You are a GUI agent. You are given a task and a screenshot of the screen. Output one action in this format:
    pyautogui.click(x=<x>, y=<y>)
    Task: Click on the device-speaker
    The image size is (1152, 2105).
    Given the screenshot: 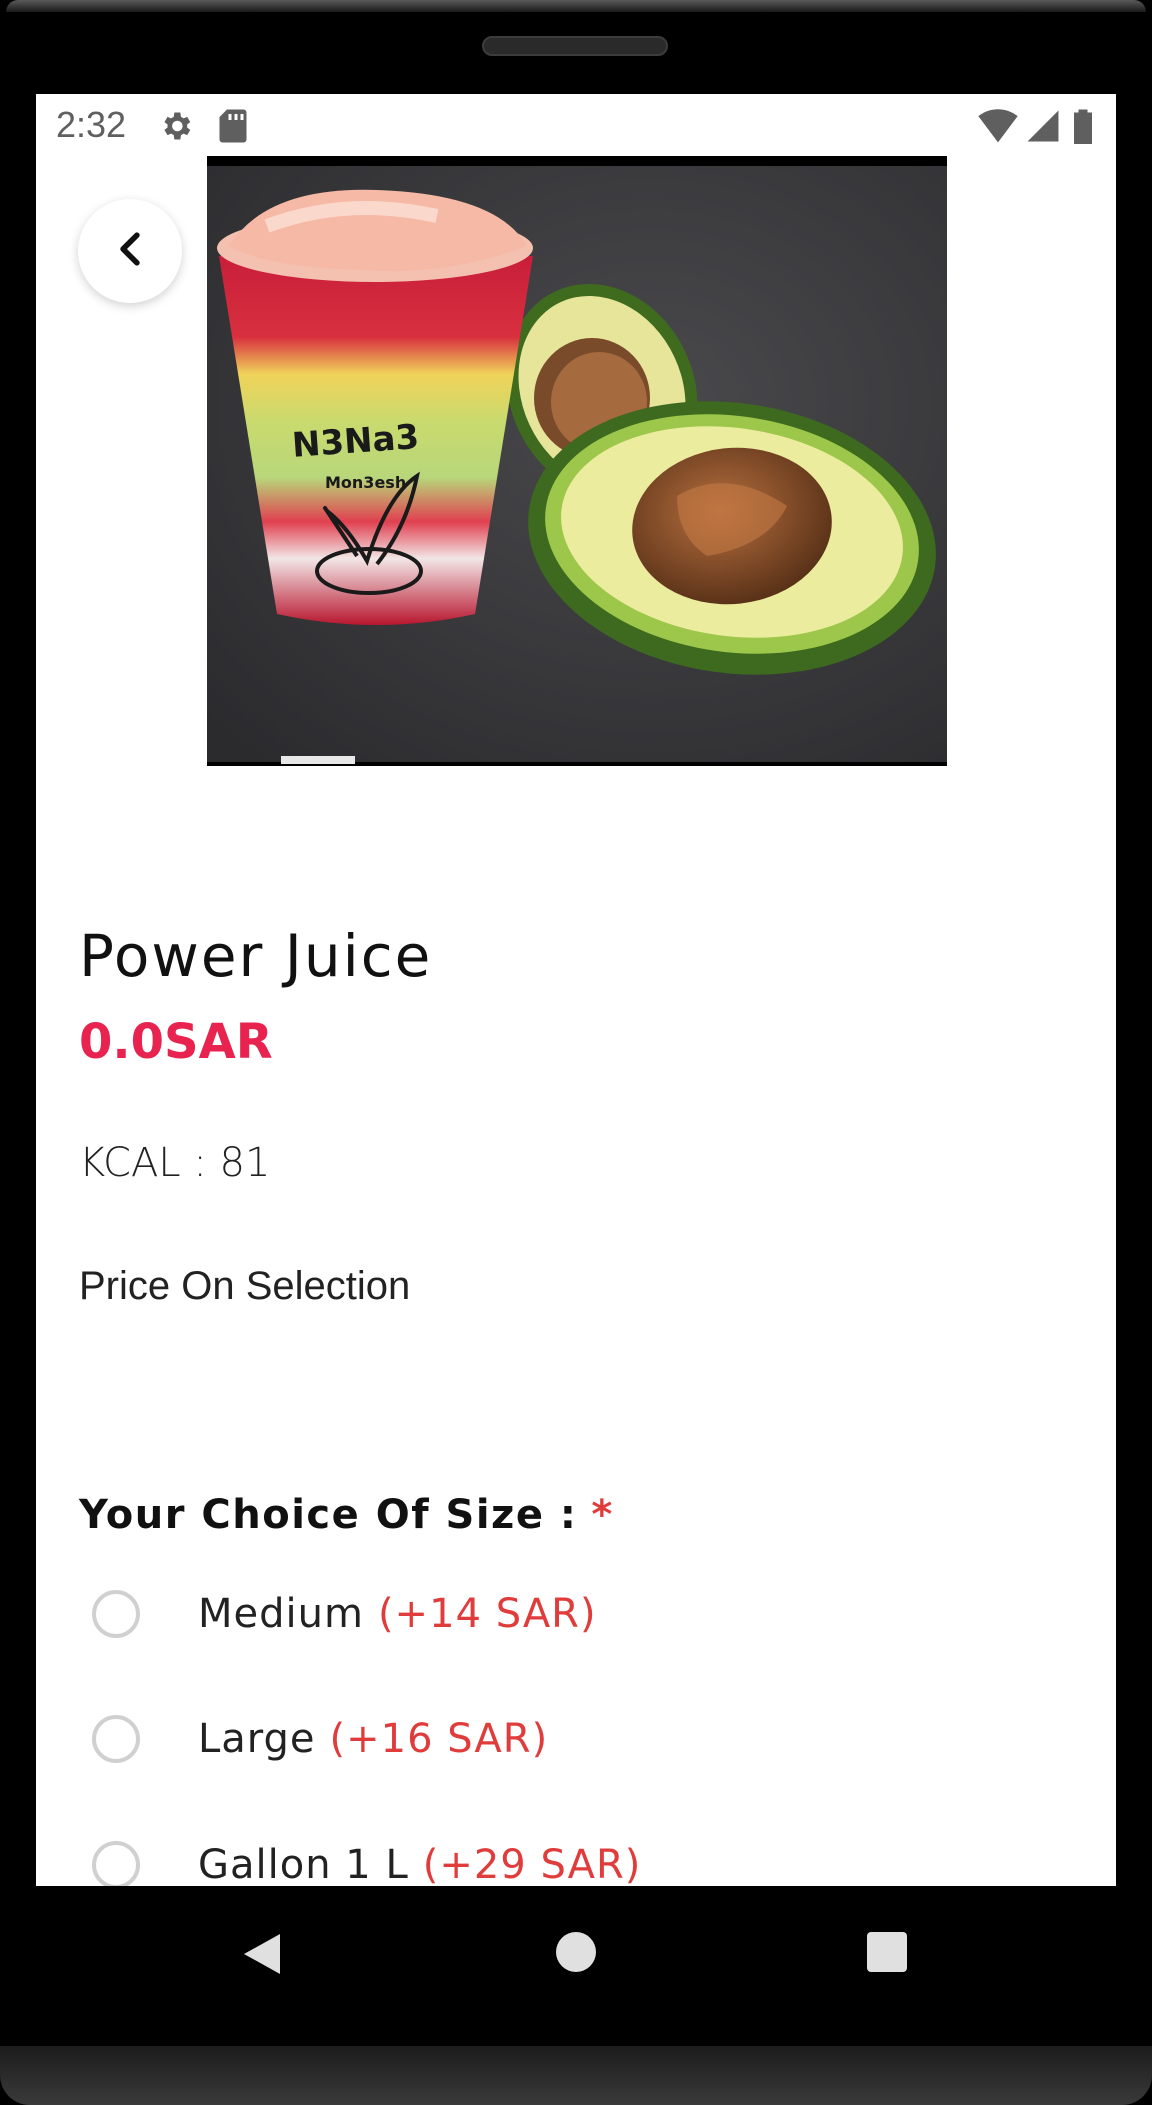 What is the action you would take?
    pyautogui.click(x=575, y=46)
    